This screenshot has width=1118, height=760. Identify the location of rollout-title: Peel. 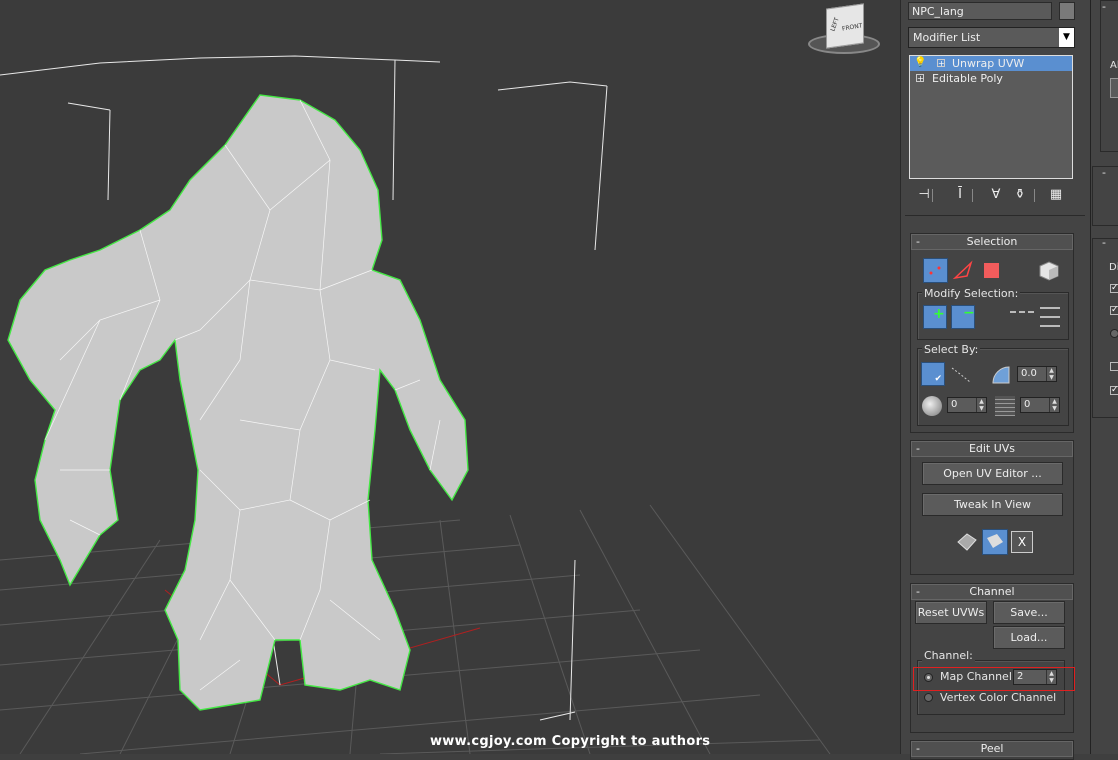
(992, 748).